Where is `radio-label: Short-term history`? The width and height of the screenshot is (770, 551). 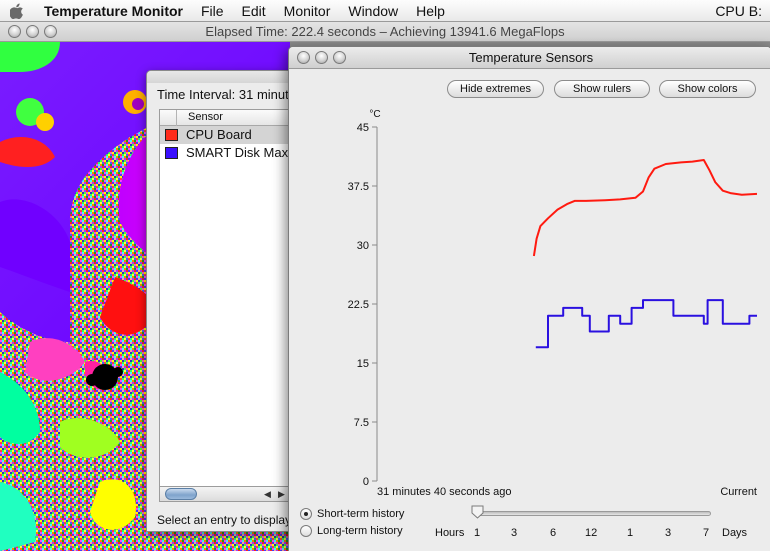
radio-label: Short-term history is located at coordinates (361, 514).